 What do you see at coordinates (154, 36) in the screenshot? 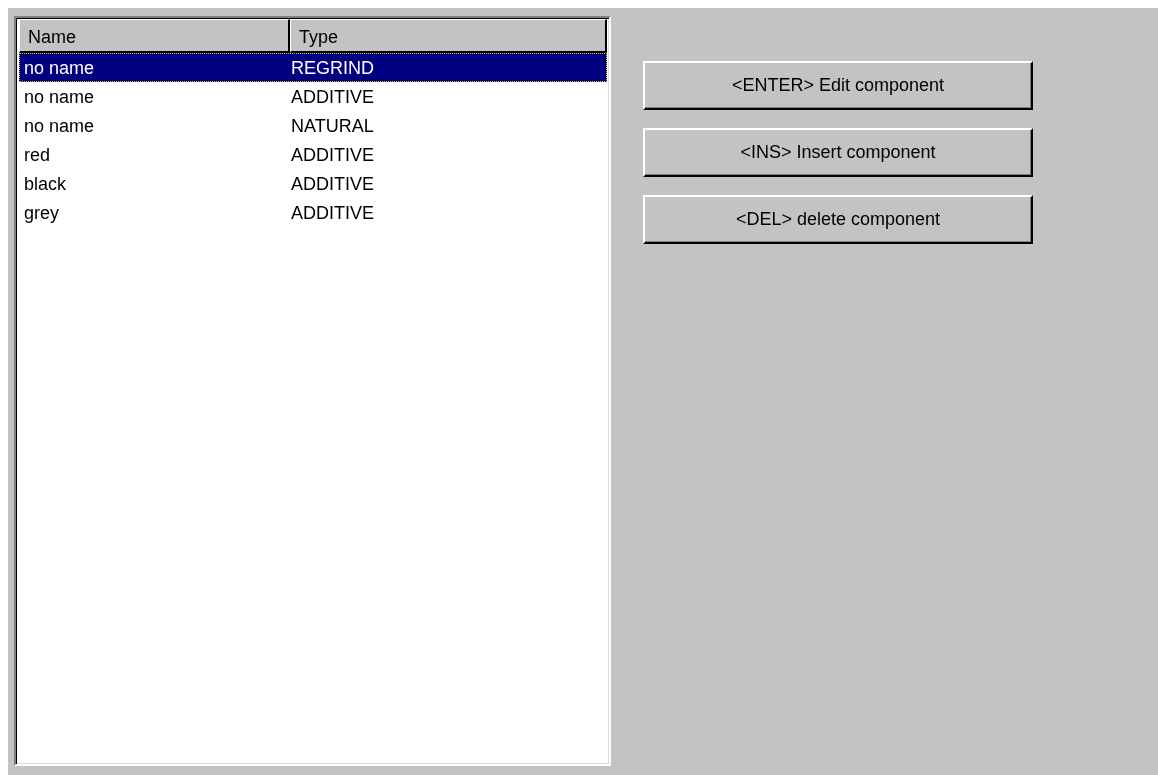
I see `column-header: Name` at bounding box center [154, 36].